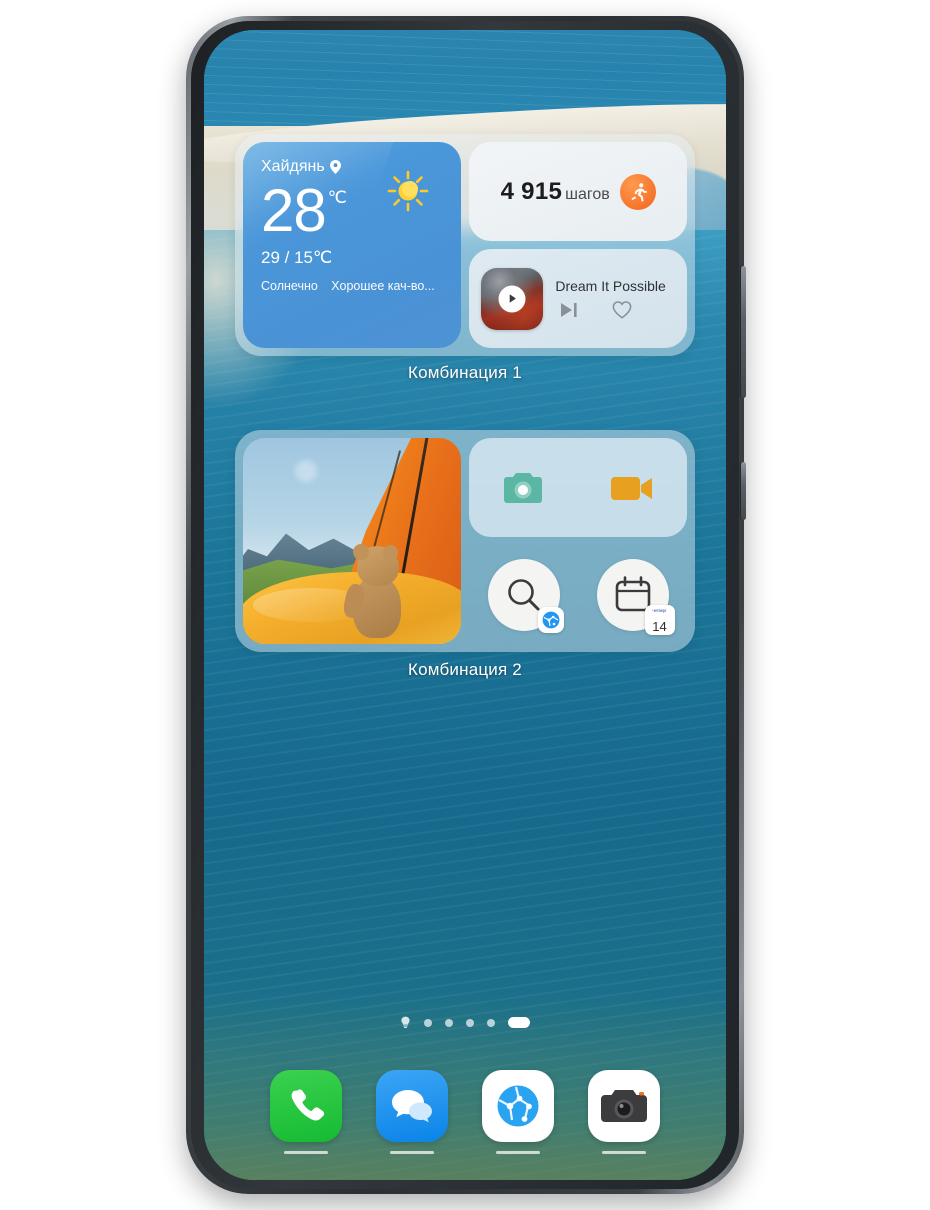 The image size is (930, 1210). What do you see at coordinates (294, 210) in the screenshot?
I see `weather-temperature: 28` at bounding box center [294, 210].